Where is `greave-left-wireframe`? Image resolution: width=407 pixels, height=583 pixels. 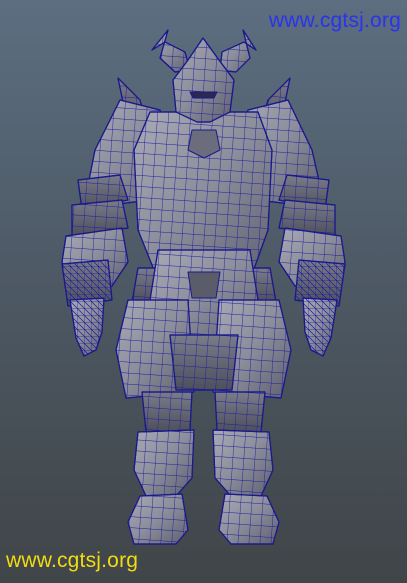 greave-left-wireframe is located at coordinates (164, 463).